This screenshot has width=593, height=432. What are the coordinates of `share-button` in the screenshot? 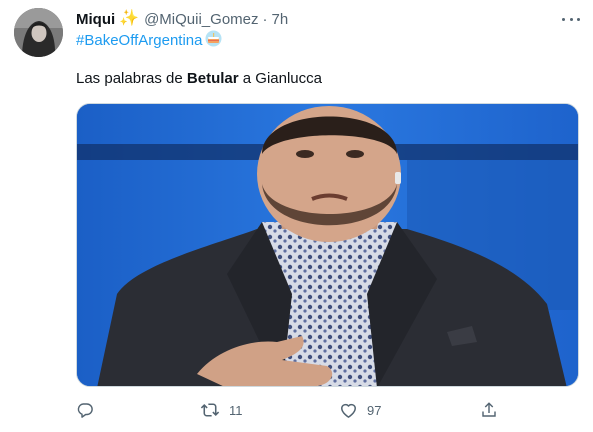 It's located at (489, 410).